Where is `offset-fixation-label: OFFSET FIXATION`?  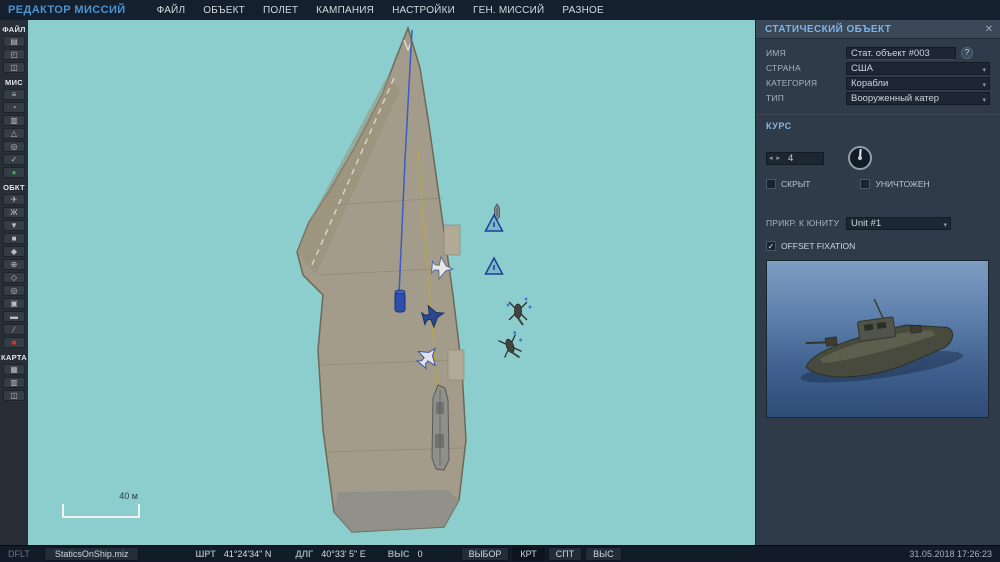 offset-fixation-label: OFFSET FIXATION is located at coordinates (818, 246).